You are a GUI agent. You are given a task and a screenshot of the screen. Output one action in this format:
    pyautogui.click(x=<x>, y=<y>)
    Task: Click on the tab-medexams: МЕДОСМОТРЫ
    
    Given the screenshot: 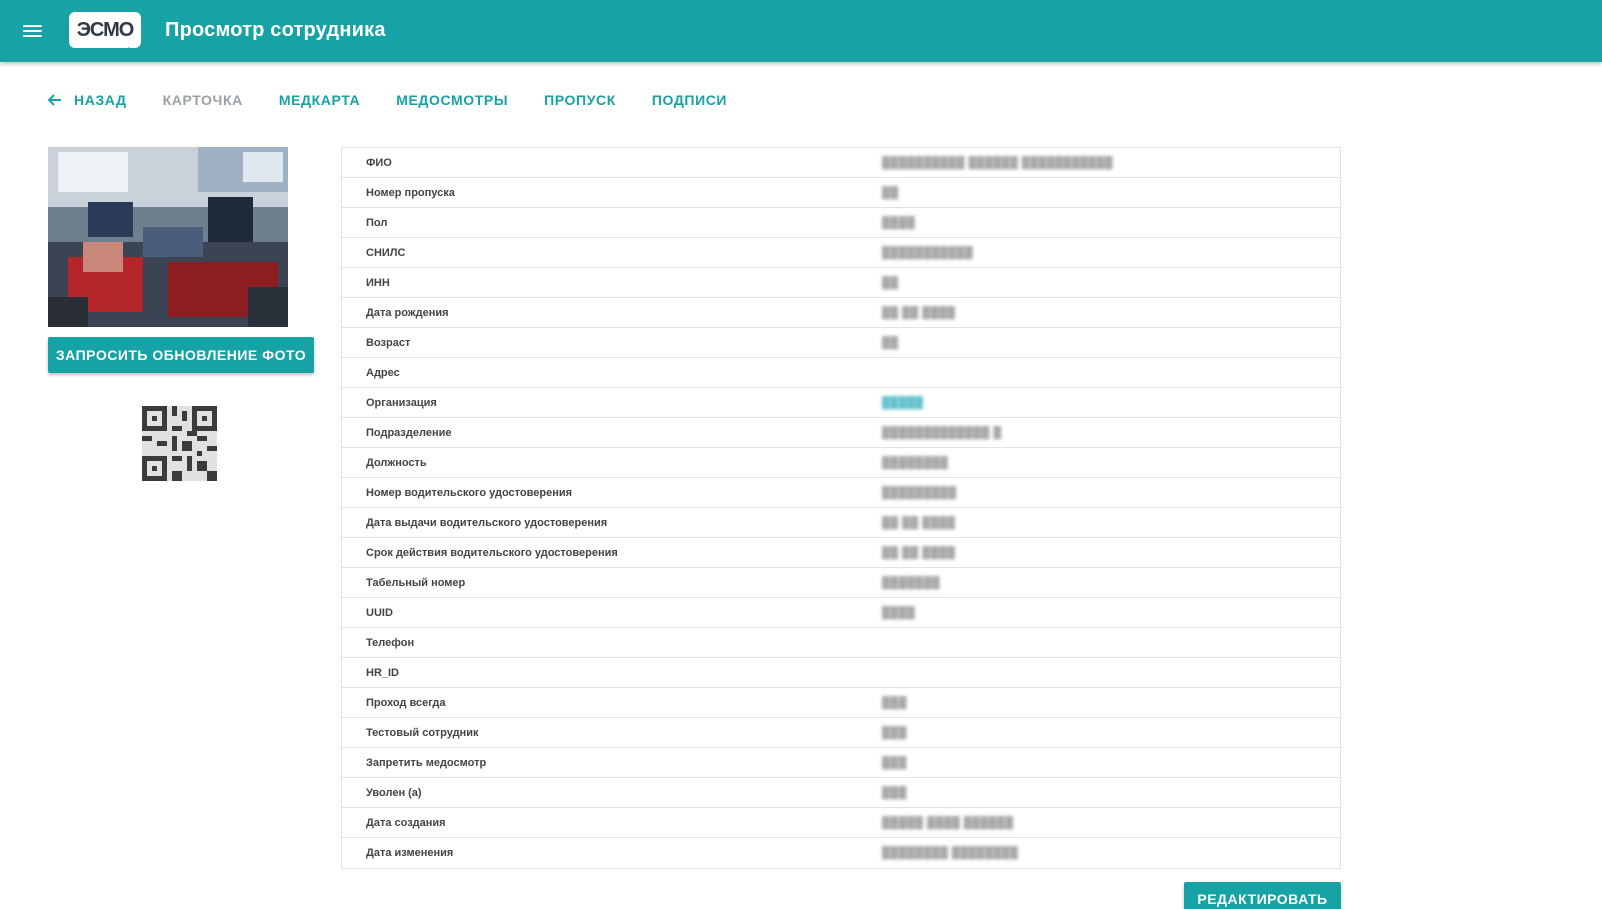 What is the action you would take?
    pyautogui.click(x=452, y=100)
    